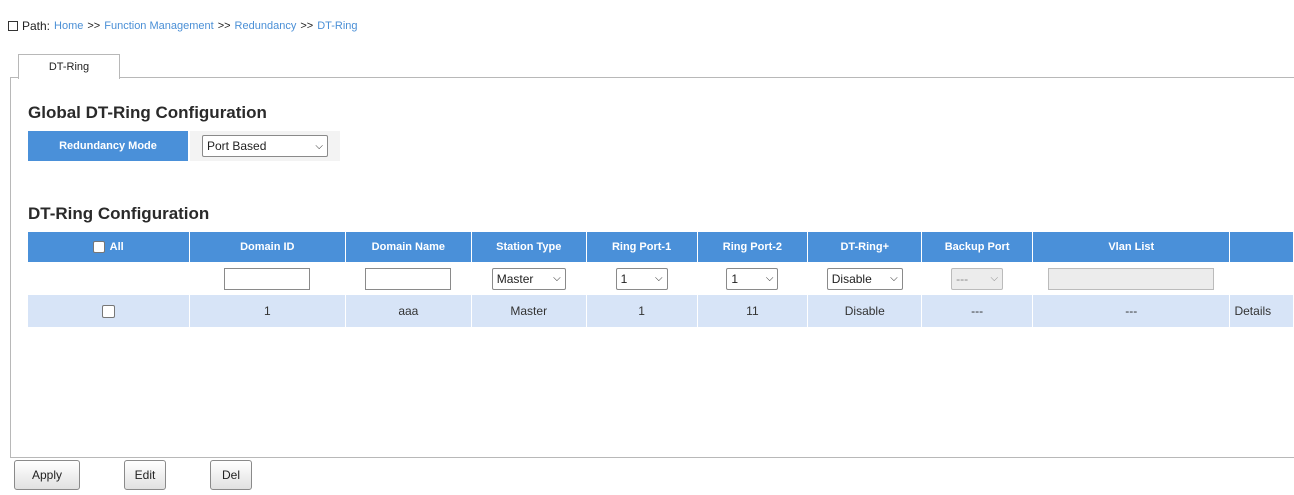 This screenshot has width=1294, height=495. What do you see at coordinates (237, 146) in the screenshot?
I see `redundancy-mode-value: Port Based` at bounding box center [237, 146].